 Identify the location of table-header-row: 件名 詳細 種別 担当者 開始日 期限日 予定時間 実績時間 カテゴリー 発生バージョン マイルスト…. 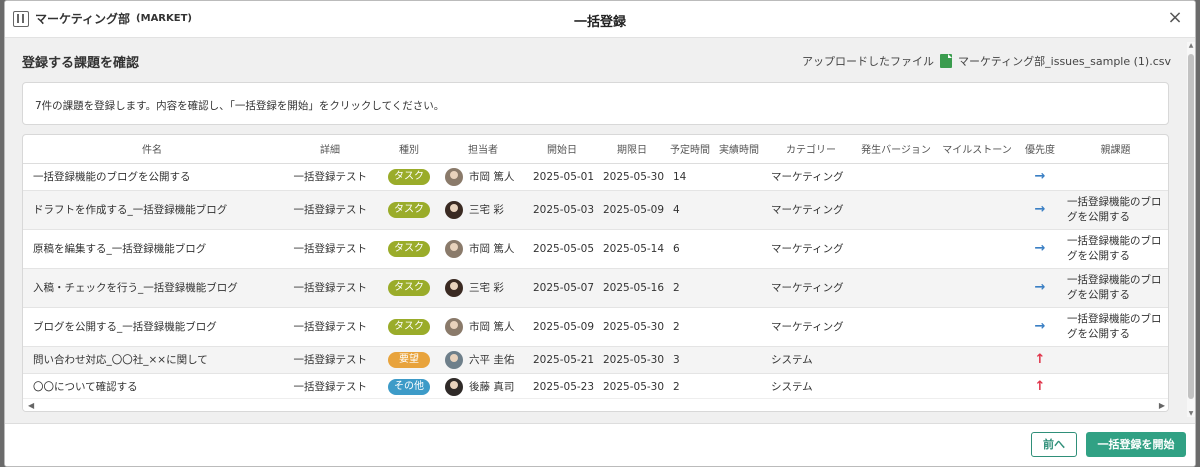
(595, 149).